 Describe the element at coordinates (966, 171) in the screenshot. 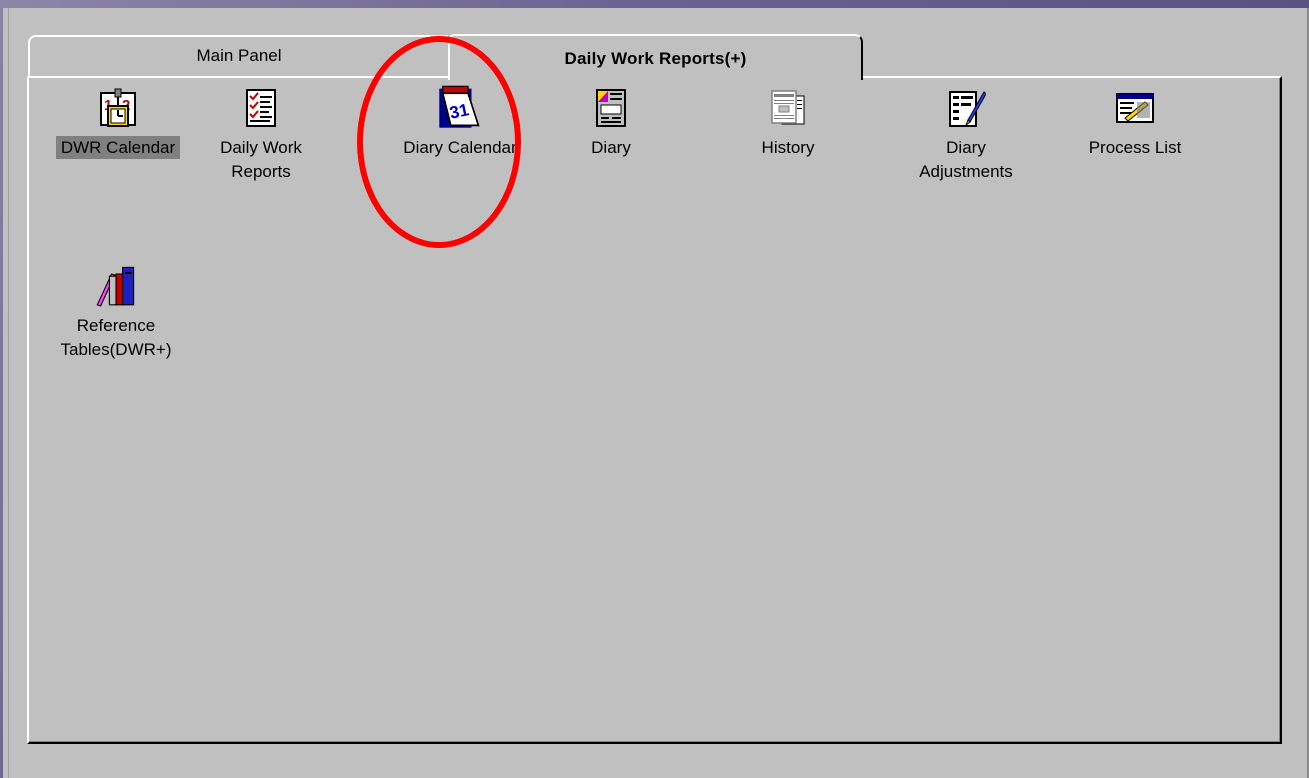

I see `diary-adjustments-label-line2: Adjustments` at that location.